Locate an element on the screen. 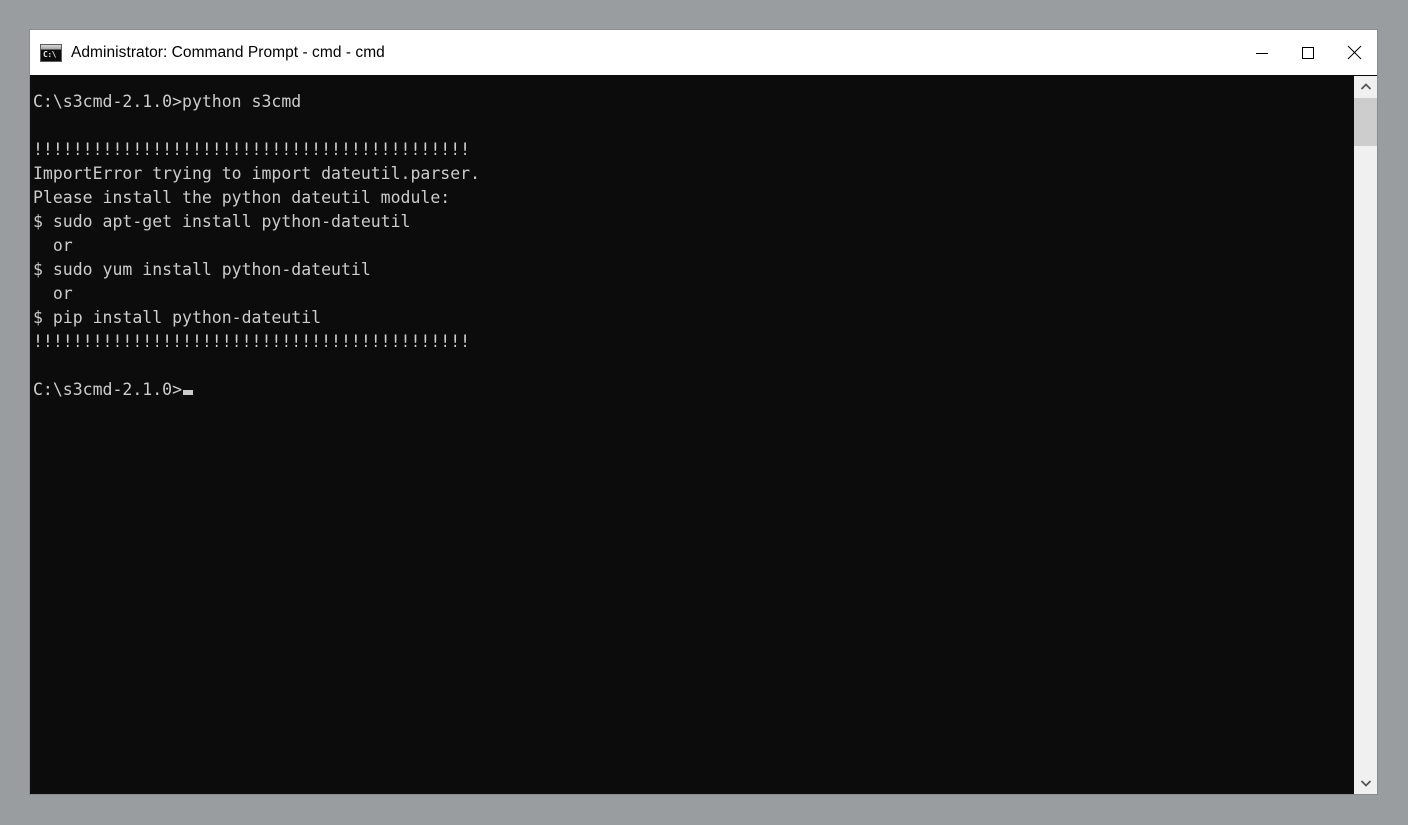 The height and width of the screenshot is (825, 1408). minimize-icon is located at coordinates (1262, 53).